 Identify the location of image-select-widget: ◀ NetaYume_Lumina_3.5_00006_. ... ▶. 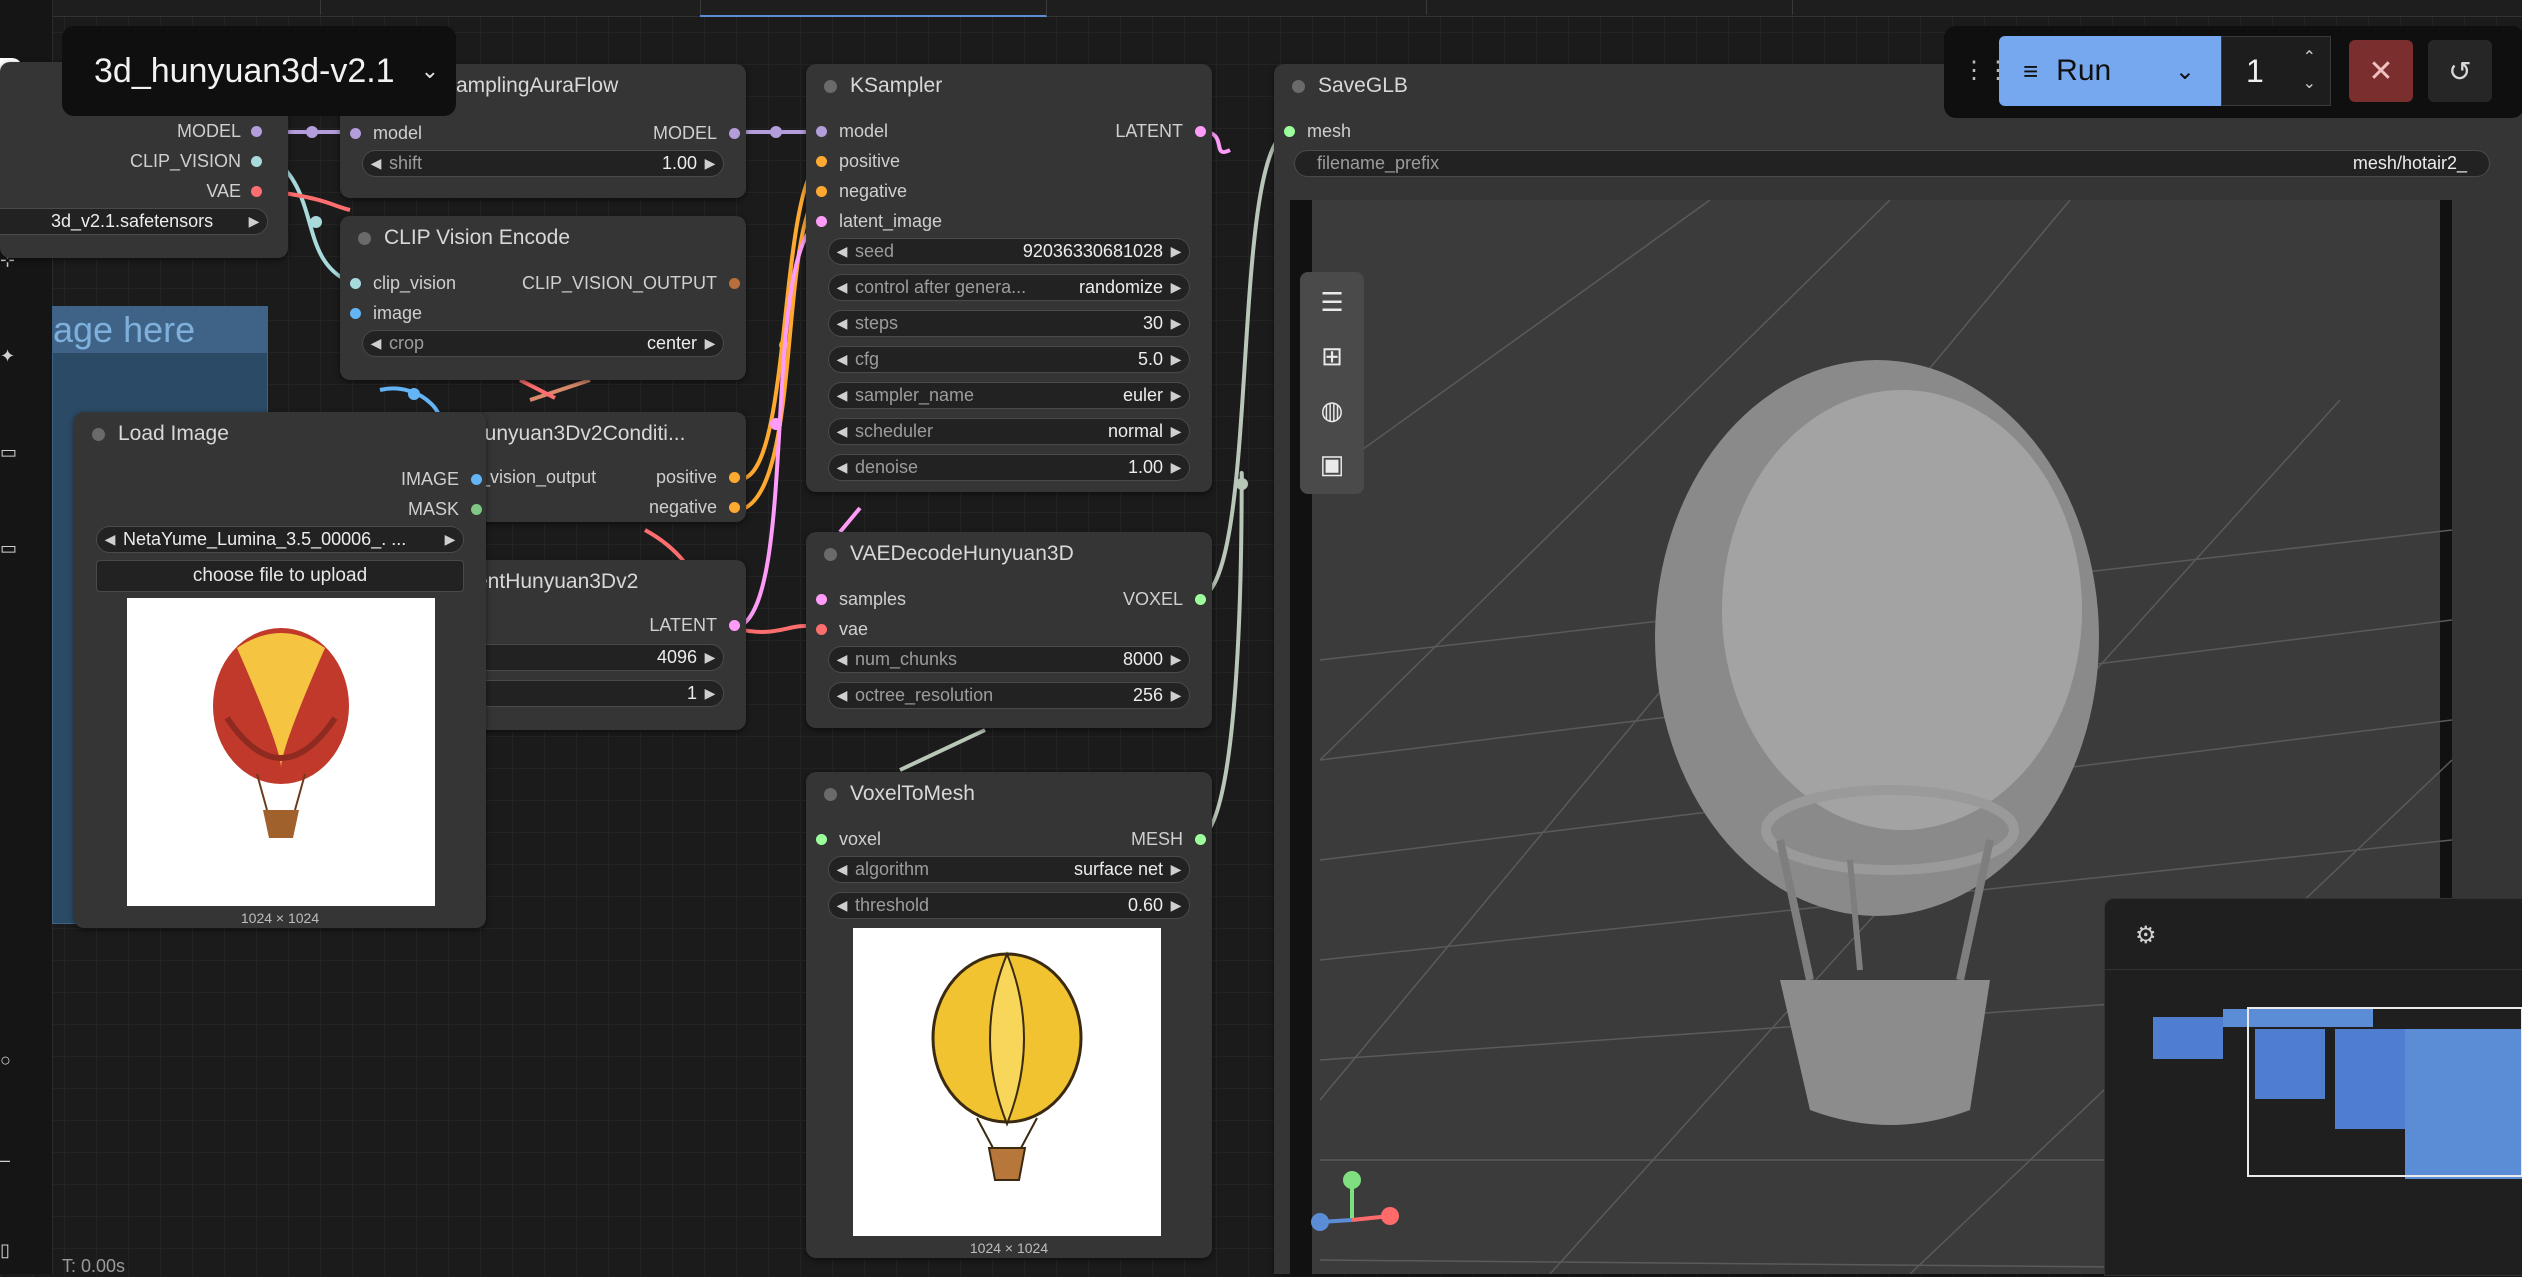
(280, 539).